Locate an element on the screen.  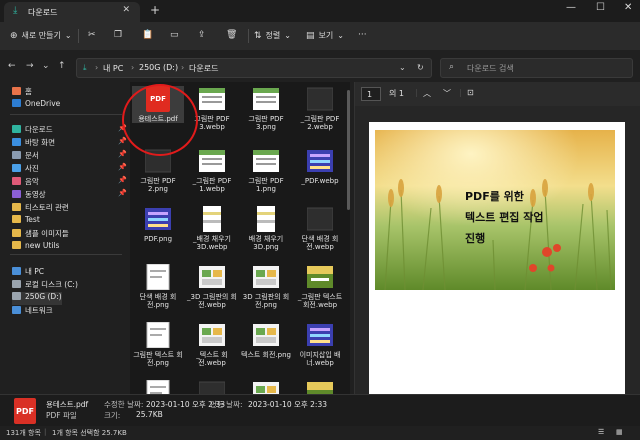
file-item: _배경 채우기 3D.webp is located at coordinates (212, 228).